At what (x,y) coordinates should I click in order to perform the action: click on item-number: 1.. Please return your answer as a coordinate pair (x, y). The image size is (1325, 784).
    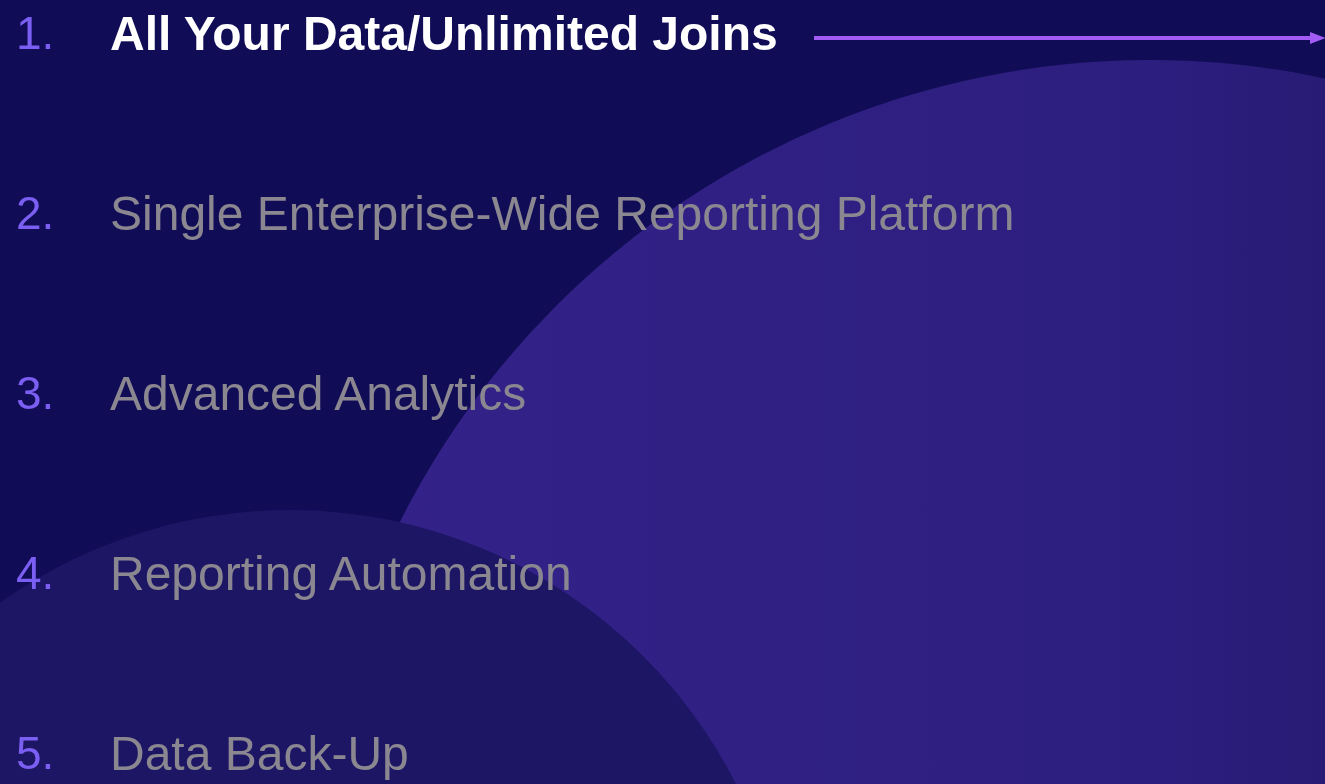
    Looking at the image, I should click on (36, 33).